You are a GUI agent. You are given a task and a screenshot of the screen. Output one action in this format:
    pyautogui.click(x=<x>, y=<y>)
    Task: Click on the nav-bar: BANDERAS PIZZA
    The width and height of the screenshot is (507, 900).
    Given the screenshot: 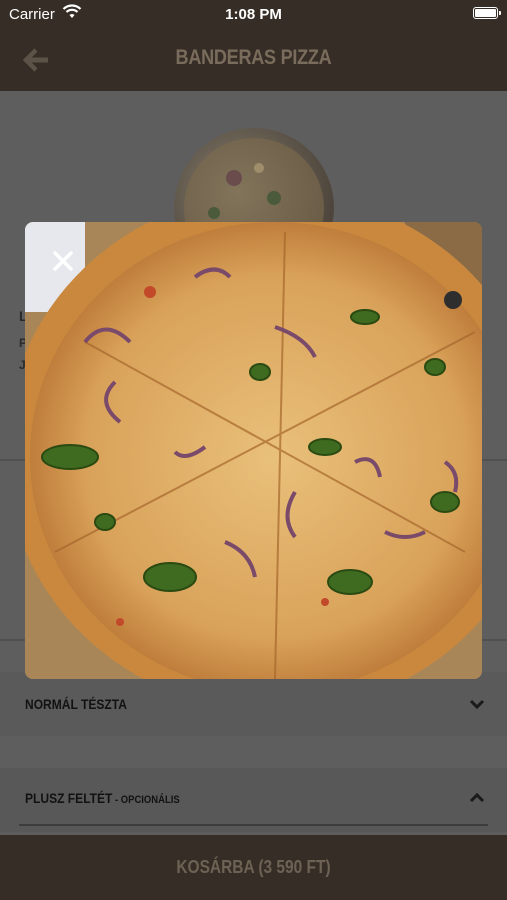 What is the action you would take?
    pyautogui.click(x=253, y=59)
    